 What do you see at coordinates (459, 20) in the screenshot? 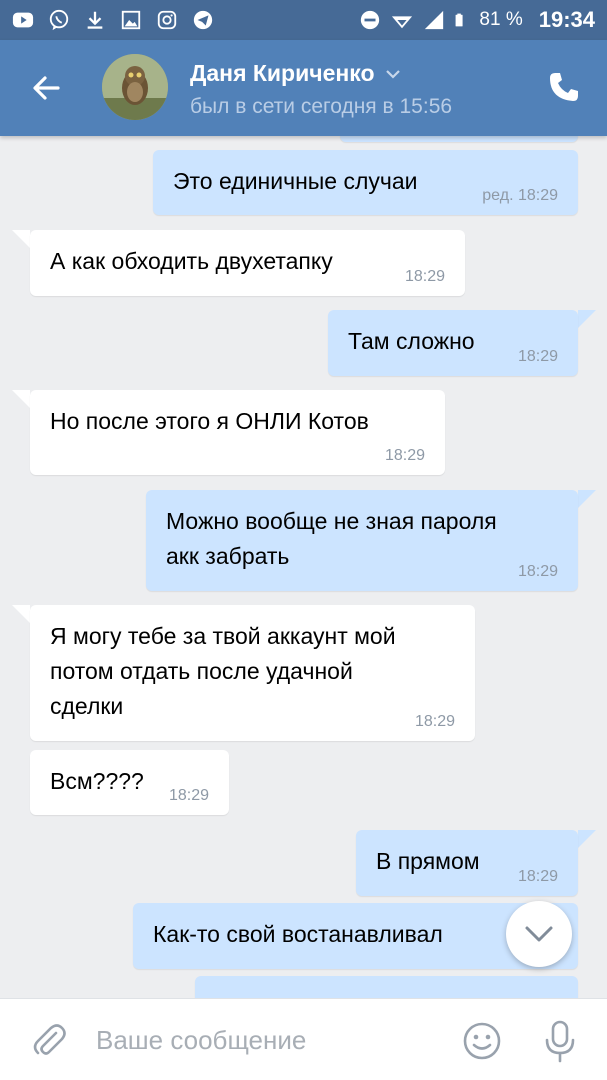
I see `battery-icon` at bounding box center [459, 20].